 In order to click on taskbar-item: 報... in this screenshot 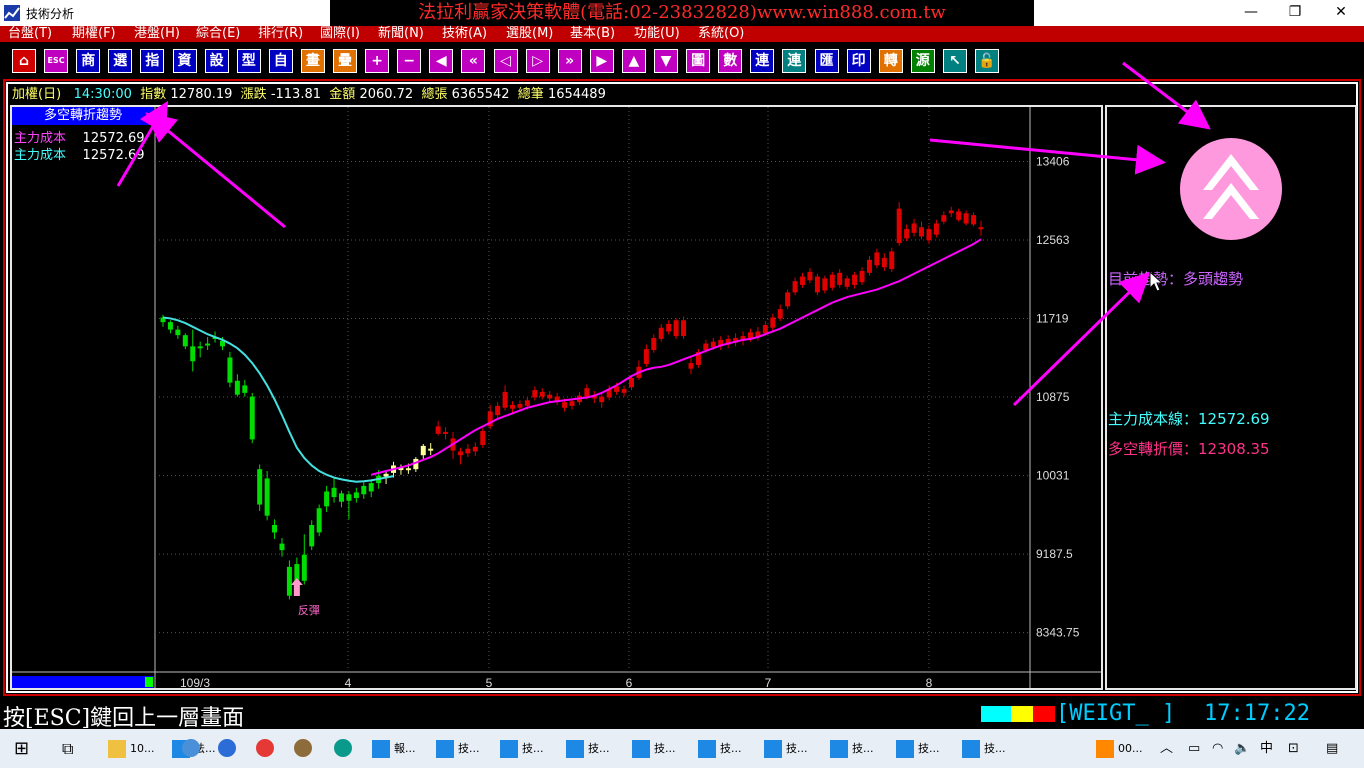, I will do `click(394, 748)`.